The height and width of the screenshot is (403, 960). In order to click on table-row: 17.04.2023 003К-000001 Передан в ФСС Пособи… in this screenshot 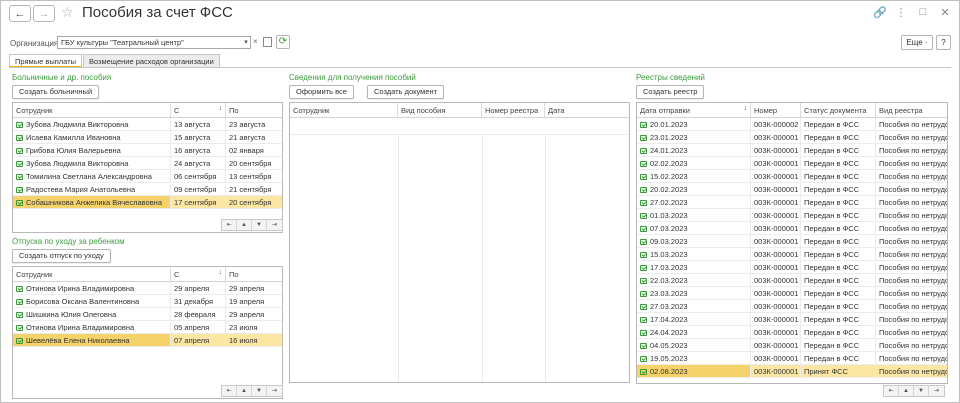, I will do `click(792, 319)`.